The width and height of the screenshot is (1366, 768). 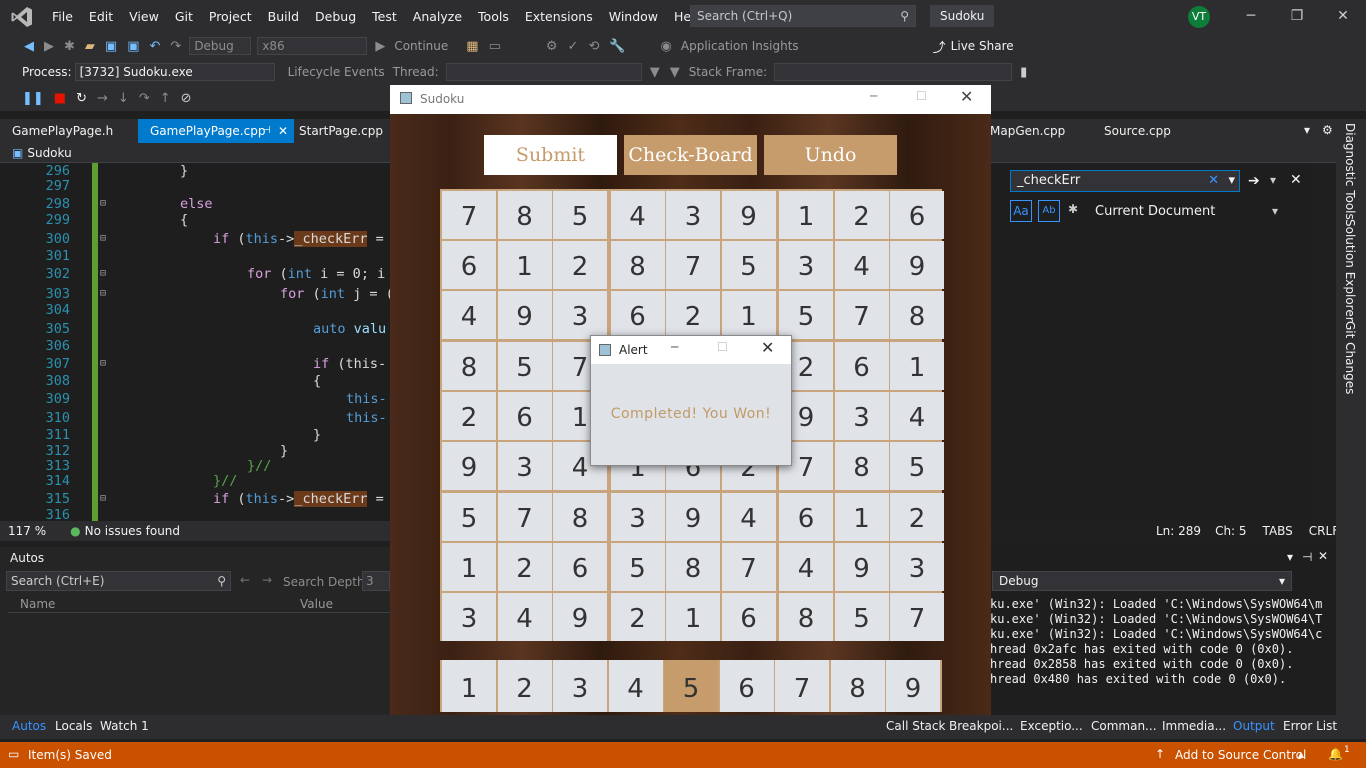 I want to click on column-value: Value, so click(x=316, y=604).